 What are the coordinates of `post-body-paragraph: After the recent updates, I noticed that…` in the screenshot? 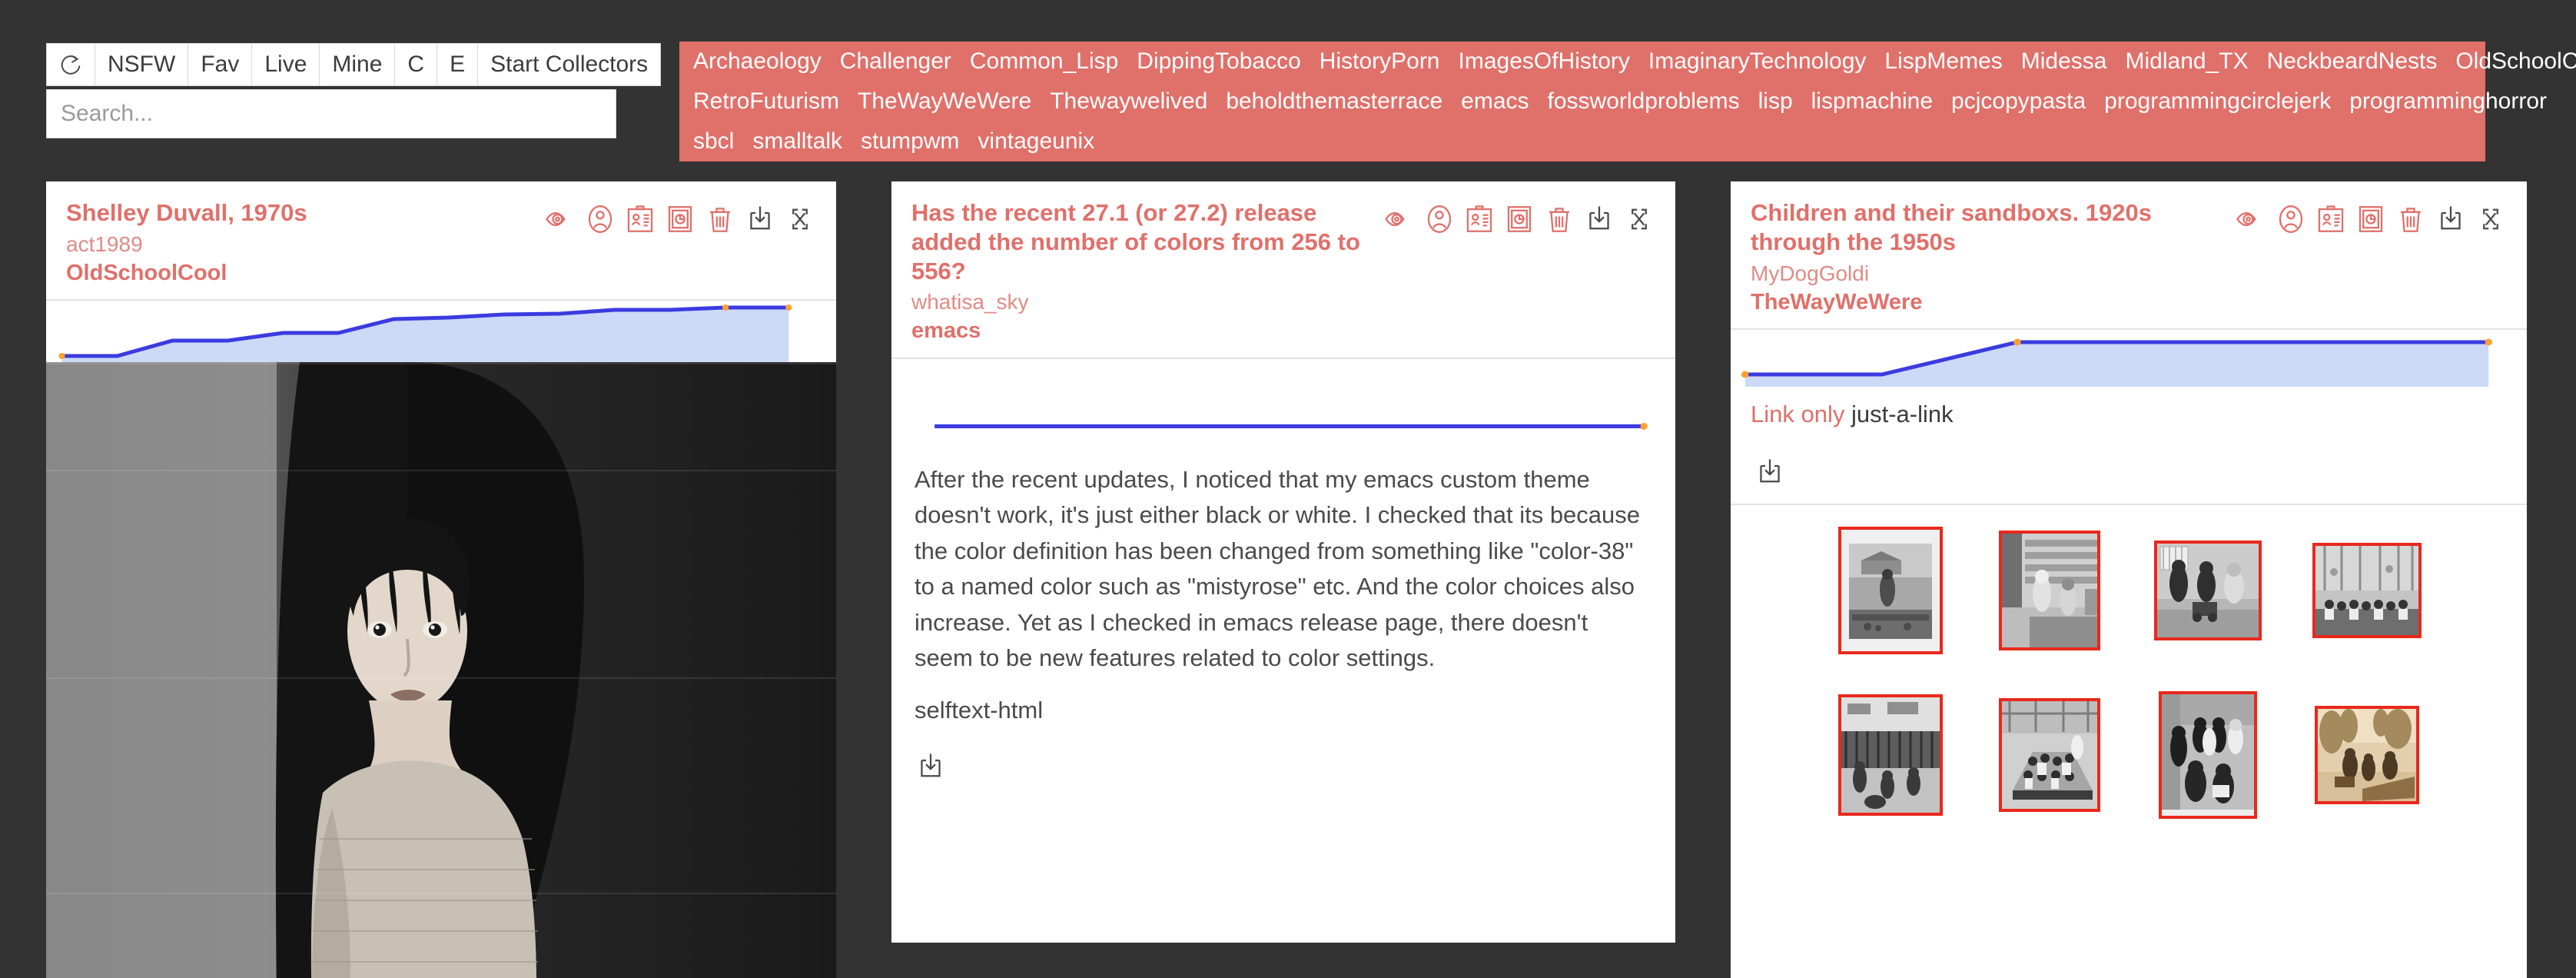 It's located at (1278, 568).